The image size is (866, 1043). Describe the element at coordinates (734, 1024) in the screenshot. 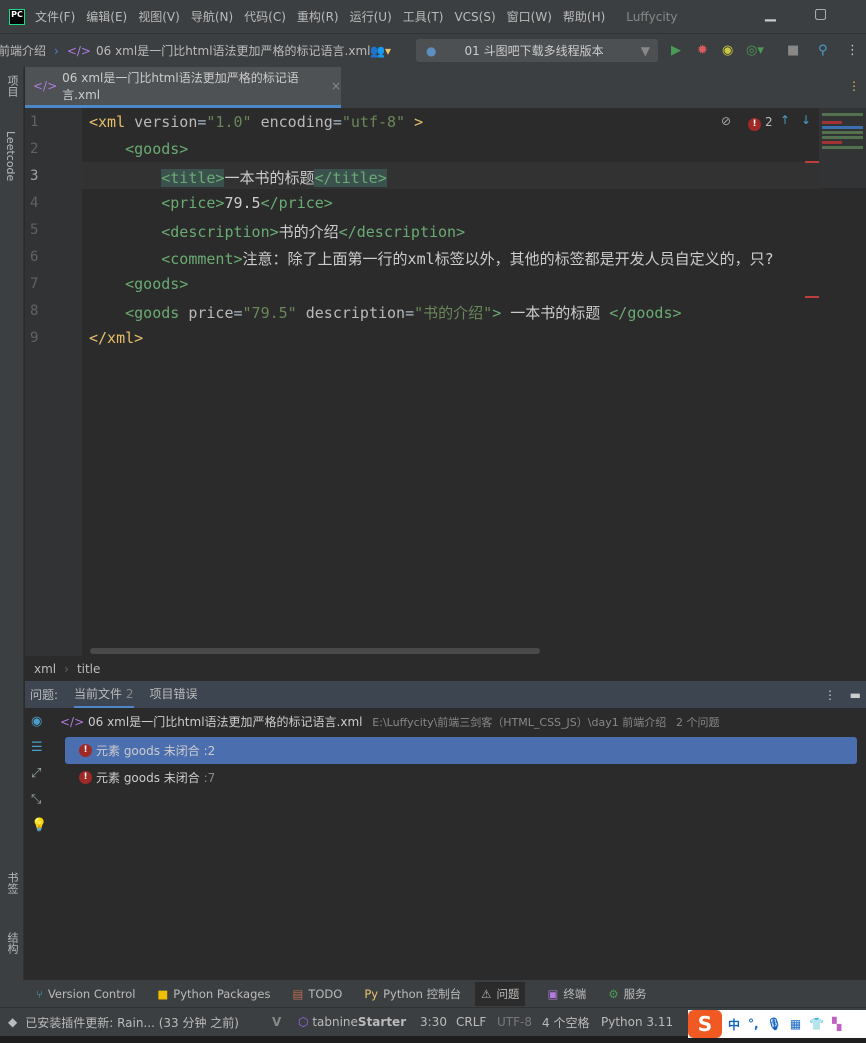

I see `ime-mode: 中` at that location.